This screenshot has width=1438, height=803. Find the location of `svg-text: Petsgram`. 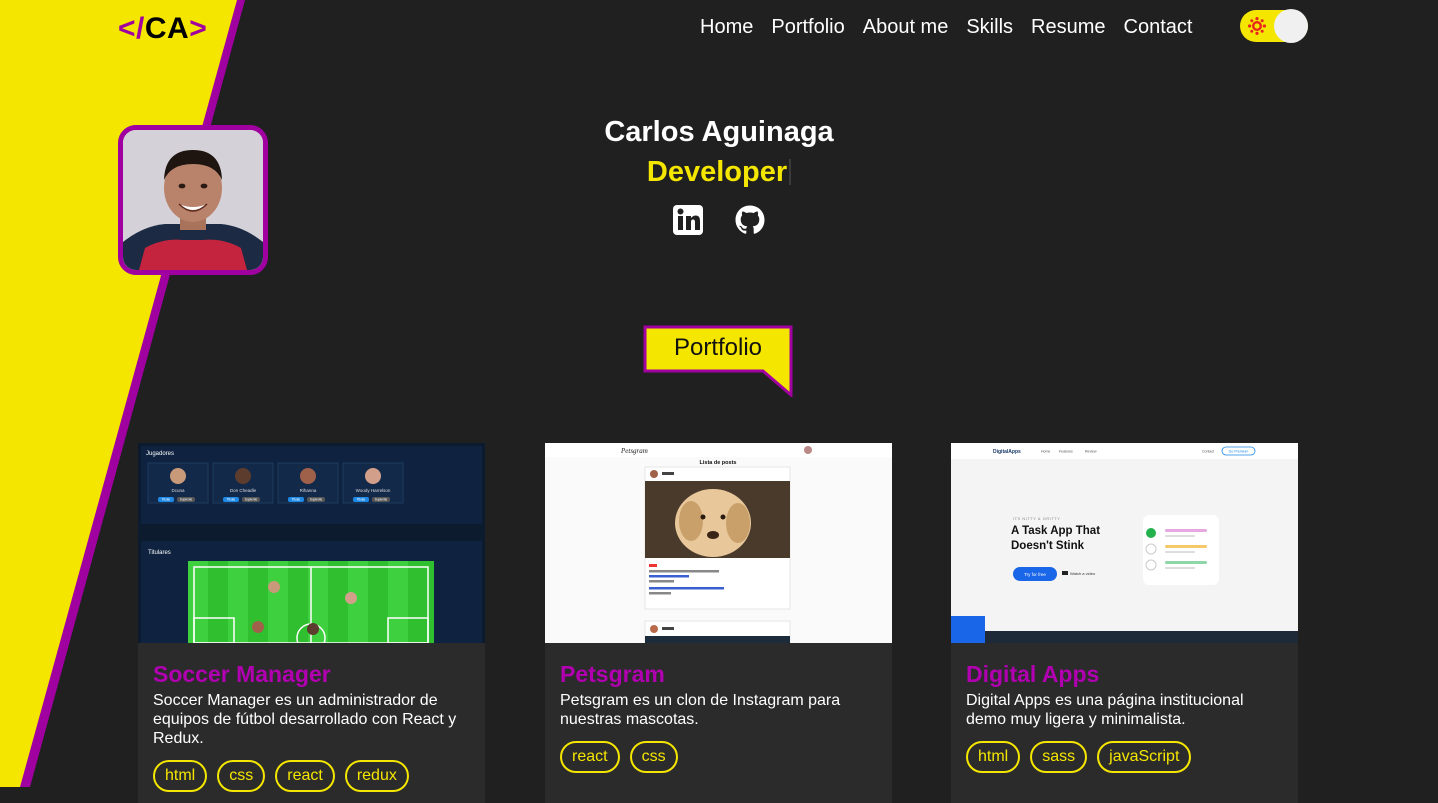

svg-text: Petsgram is located at coordinates (634, 451).